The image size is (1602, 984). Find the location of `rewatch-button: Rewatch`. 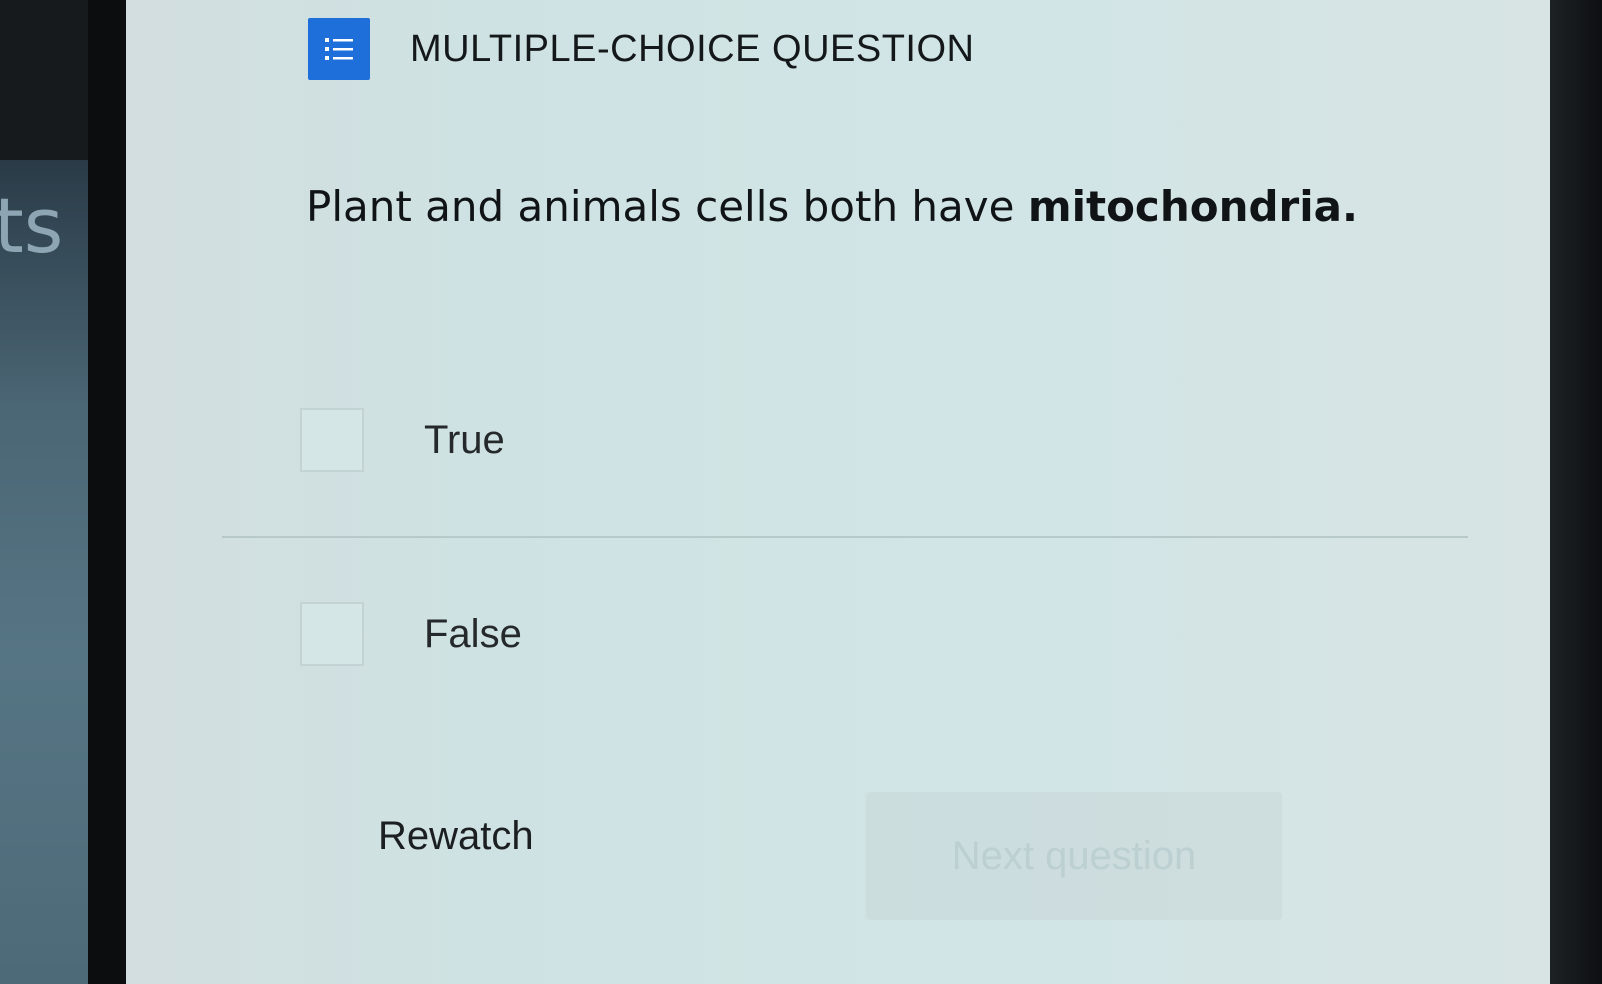

rewatch-button: Rewatch is located at coordinates (456, 836).